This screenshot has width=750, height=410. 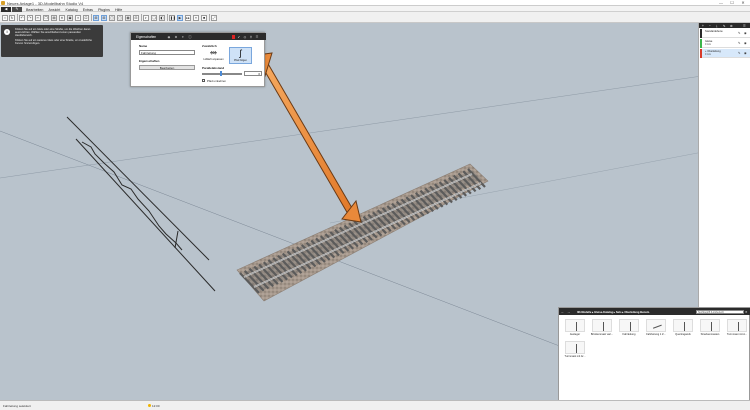 What do you see at coordinates (172, 17) in the screenshot?
I see `pause-icon: ❚❚` at bounding box center [172, 17].